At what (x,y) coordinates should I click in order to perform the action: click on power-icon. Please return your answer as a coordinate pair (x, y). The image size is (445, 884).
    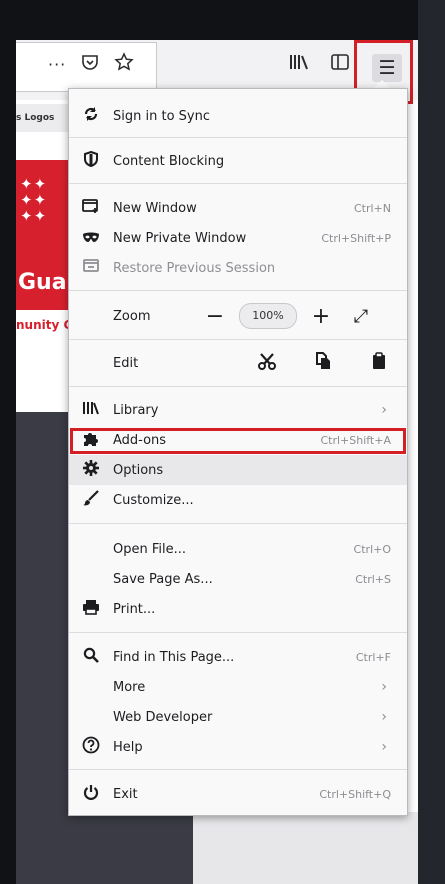
    Looking at the image, I should click on (91, 794).